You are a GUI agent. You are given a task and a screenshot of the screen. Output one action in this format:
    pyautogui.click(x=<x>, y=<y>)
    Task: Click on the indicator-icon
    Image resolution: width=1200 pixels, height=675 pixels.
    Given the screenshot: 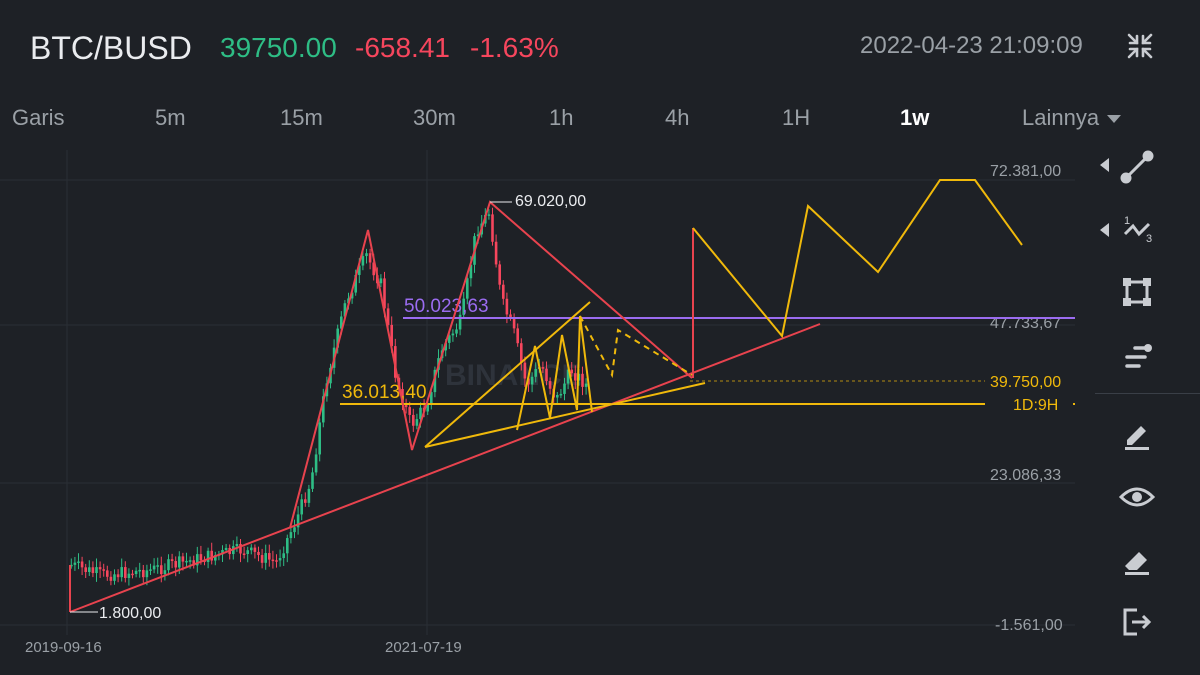 What is the action you would take?
    pyautogui.click(x=1137, y=357)
    